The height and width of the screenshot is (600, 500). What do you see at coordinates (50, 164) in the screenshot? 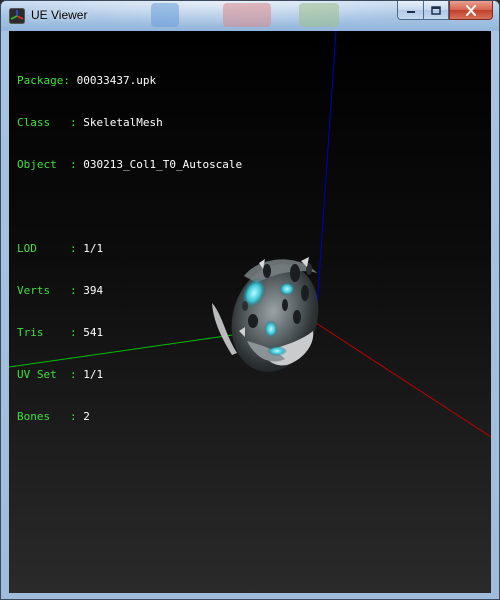
I see `info-object-label: Object :` at bounding box center [50, 164].